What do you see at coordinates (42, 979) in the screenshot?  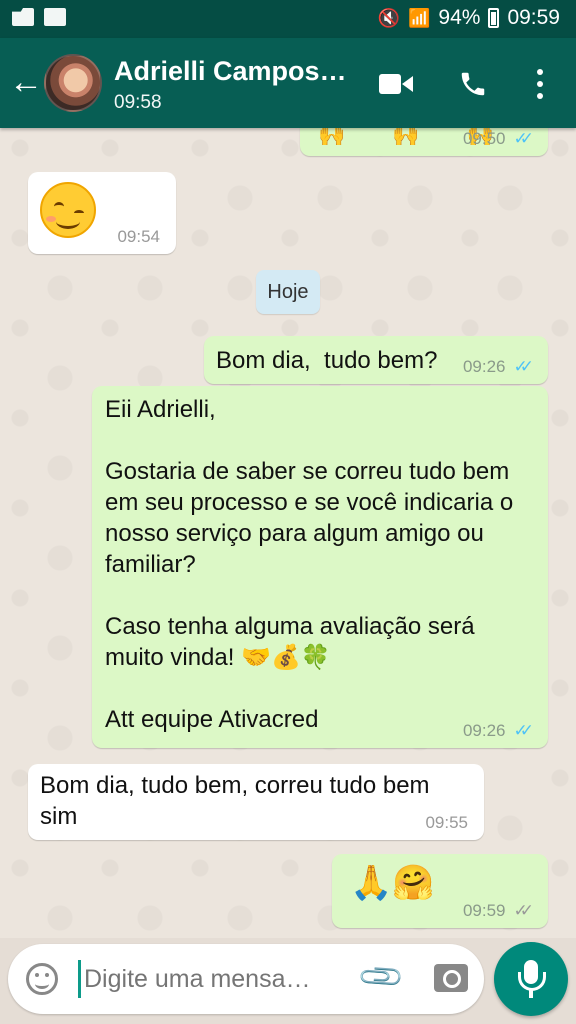 I see `emoji-icon` at bounding box center [42, 979].